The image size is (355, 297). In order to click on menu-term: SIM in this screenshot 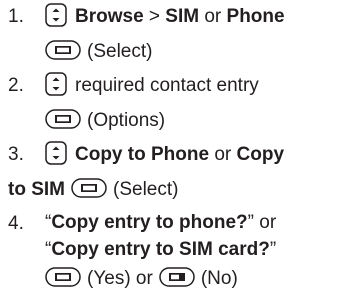, I will do `click(182, 16)`.